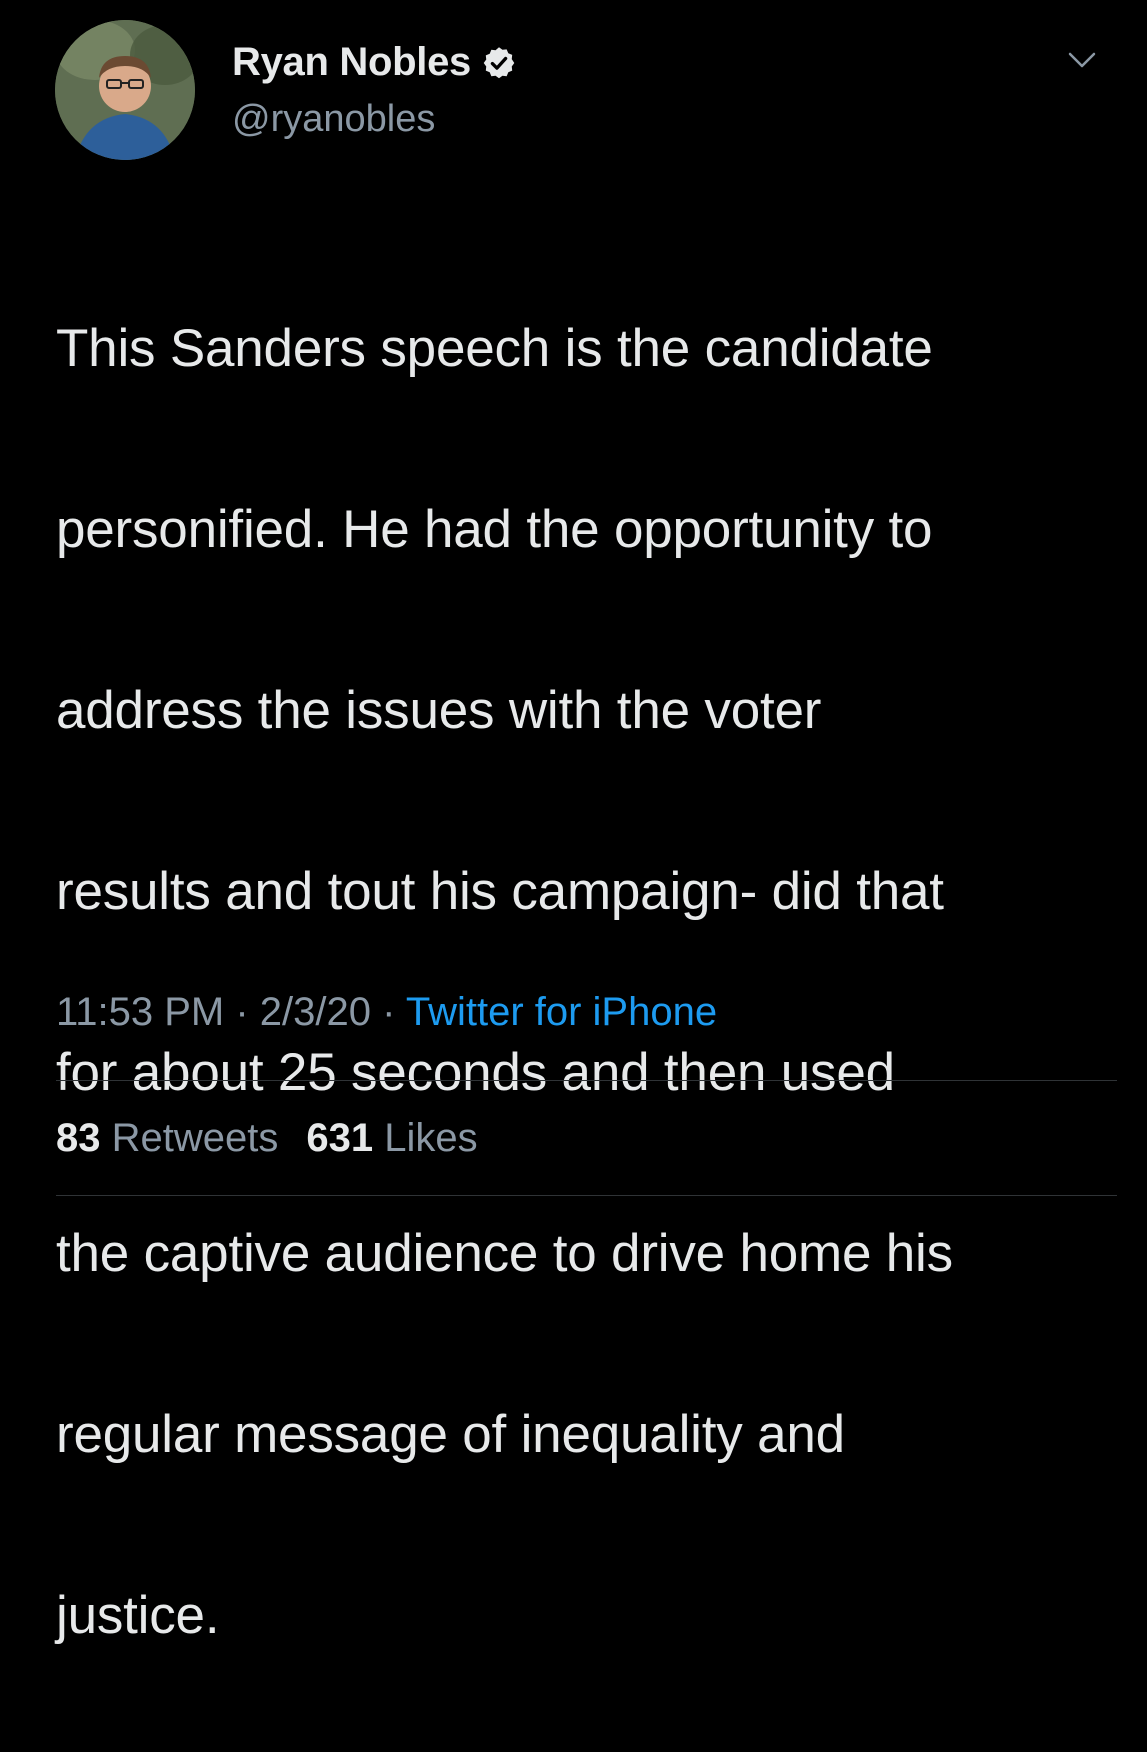 Image resolution: width=1147 pixels, height=1752 pixels. What do you see at coordinates (500, 891) in the screenshot?
I see `tweet-line: results and tout his campaign- did that` at bounding box center [500, 891].